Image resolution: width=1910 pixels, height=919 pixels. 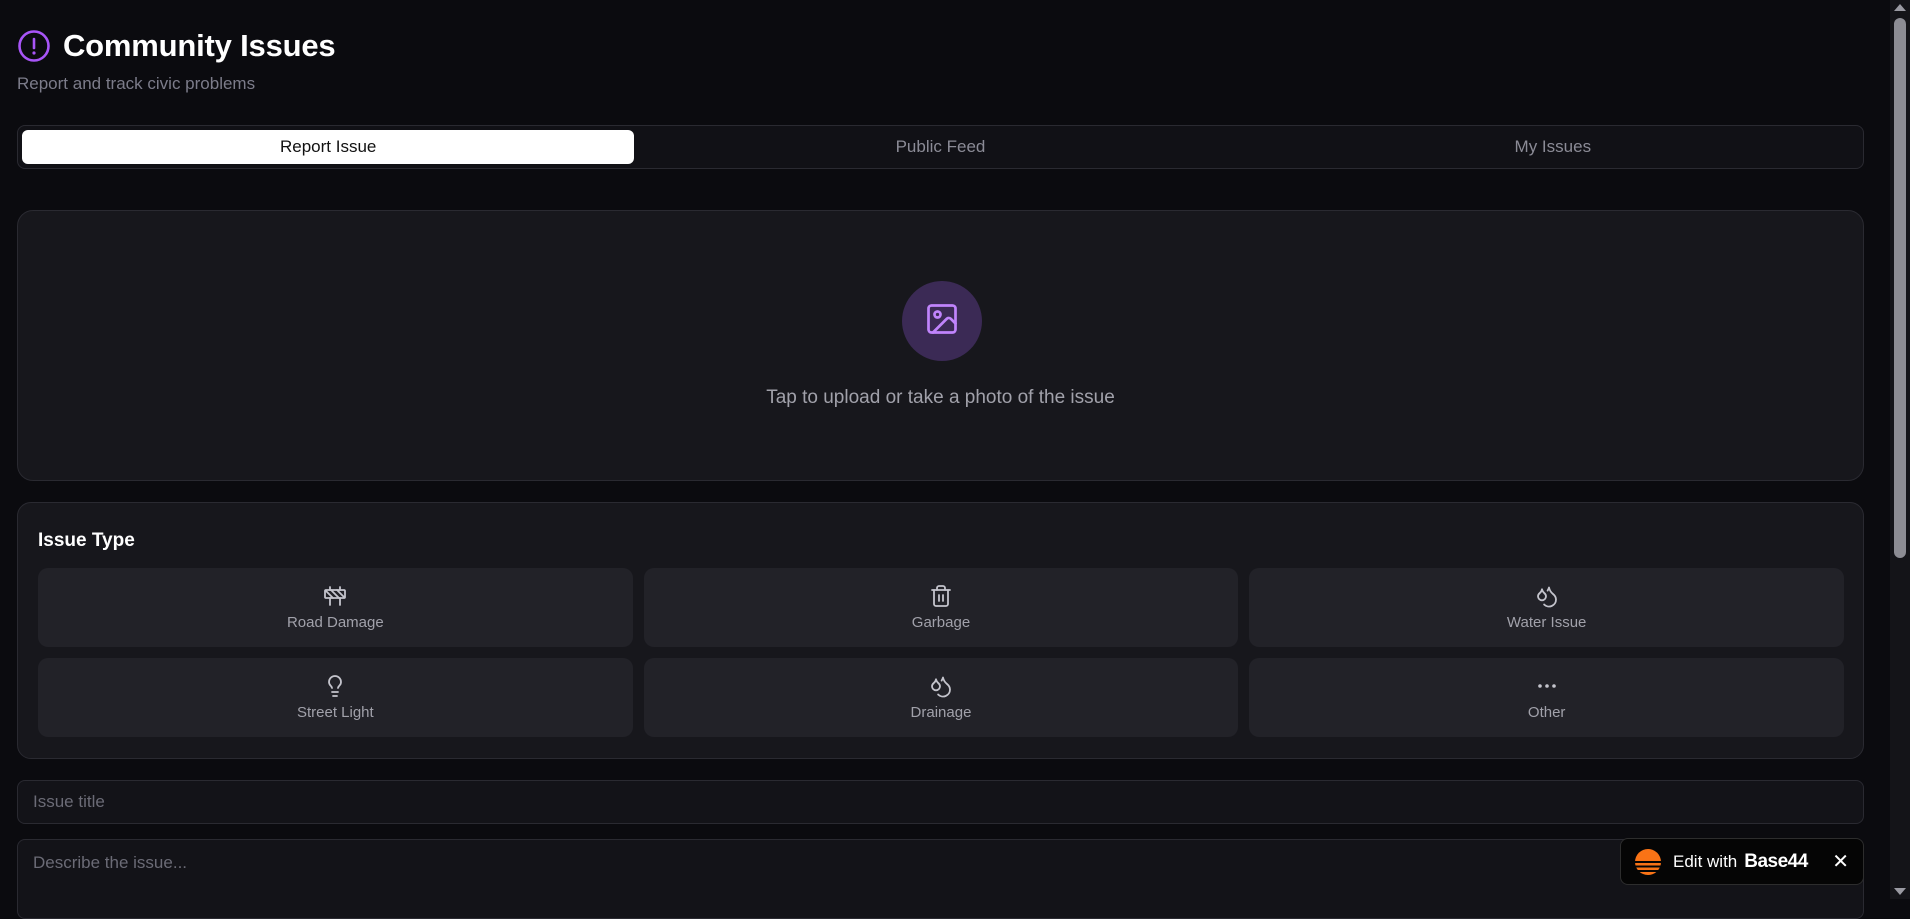 I want to click on badge-prefix-text: Edit with, so click(x=1705, y=861).